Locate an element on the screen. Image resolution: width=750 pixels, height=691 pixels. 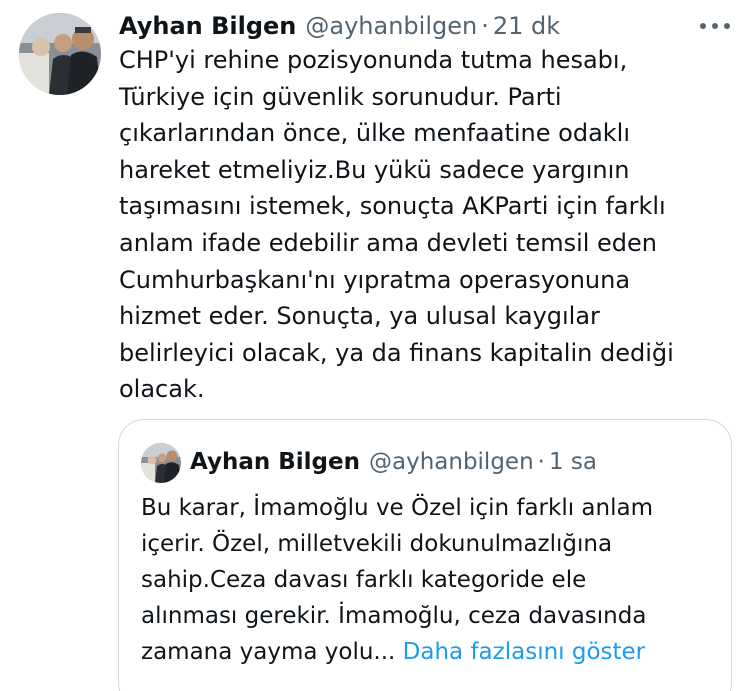
quote-avatar-photo is located at coordinates (161, 463).